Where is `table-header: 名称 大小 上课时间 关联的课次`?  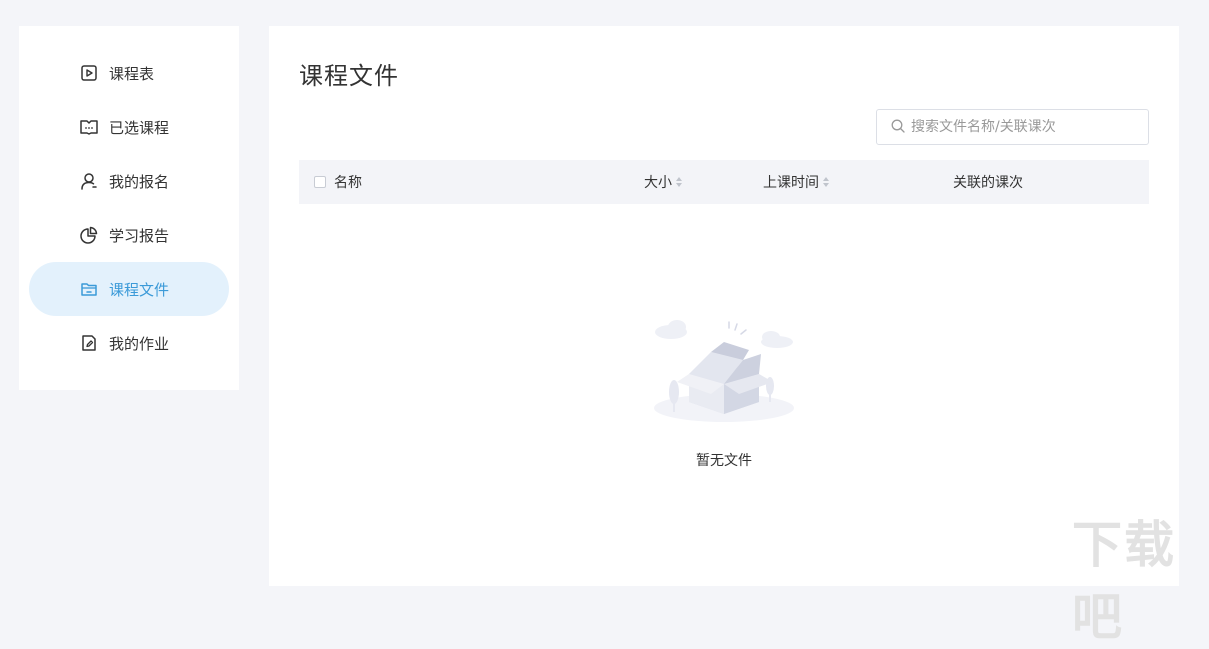 table-header: 名称 大小 上课时间 关联的课次 is located at coordinates (724, 182).